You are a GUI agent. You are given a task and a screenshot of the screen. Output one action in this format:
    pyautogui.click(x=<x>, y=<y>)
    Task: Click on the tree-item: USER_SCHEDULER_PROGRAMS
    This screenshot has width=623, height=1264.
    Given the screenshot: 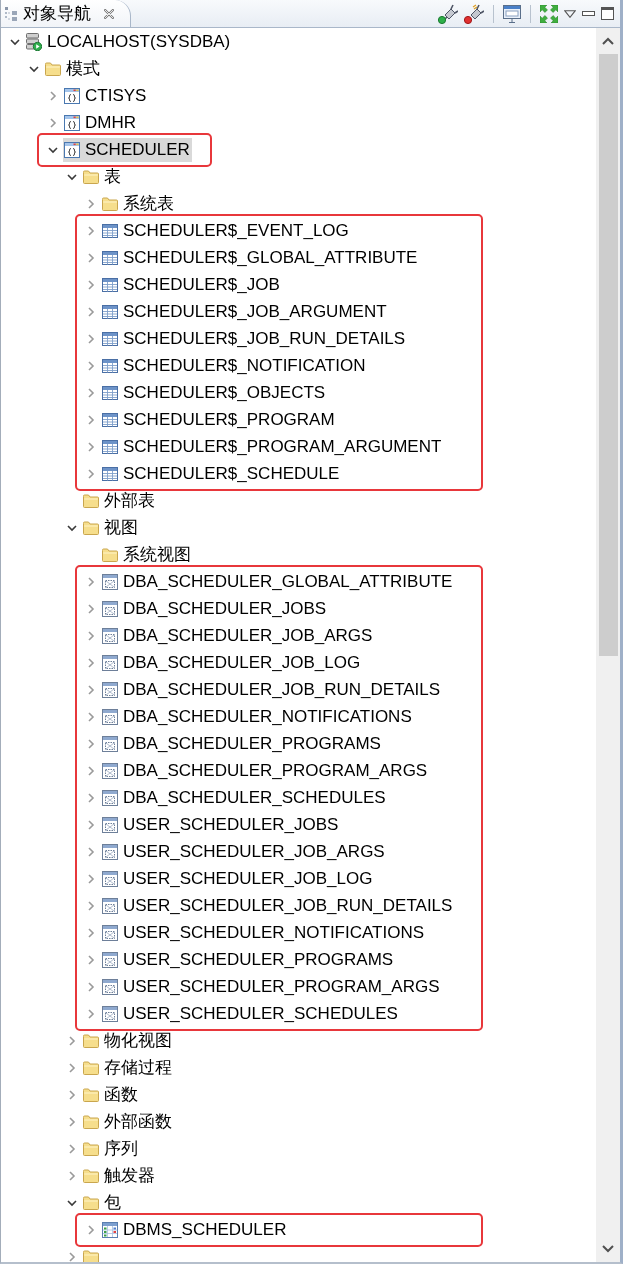 What is the action you would take?
    pyautogui.click(x=248, y=959)
    